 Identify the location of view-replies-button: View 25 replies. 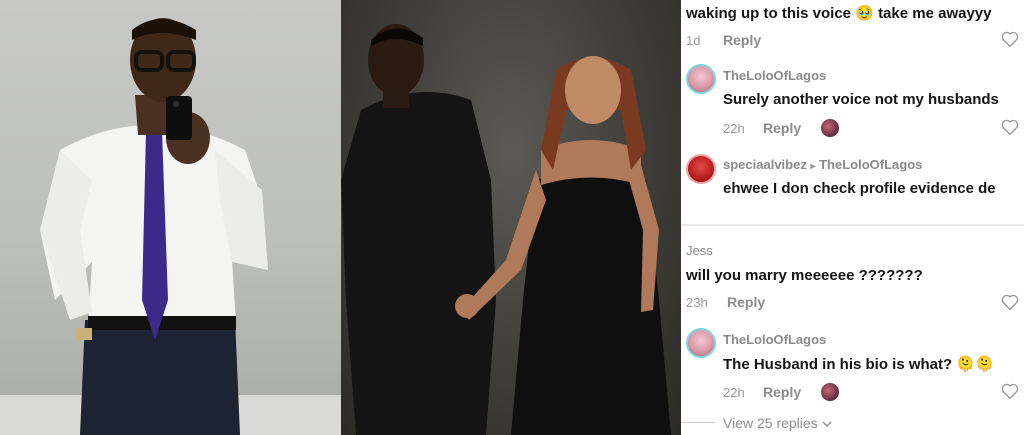
(777, 423).